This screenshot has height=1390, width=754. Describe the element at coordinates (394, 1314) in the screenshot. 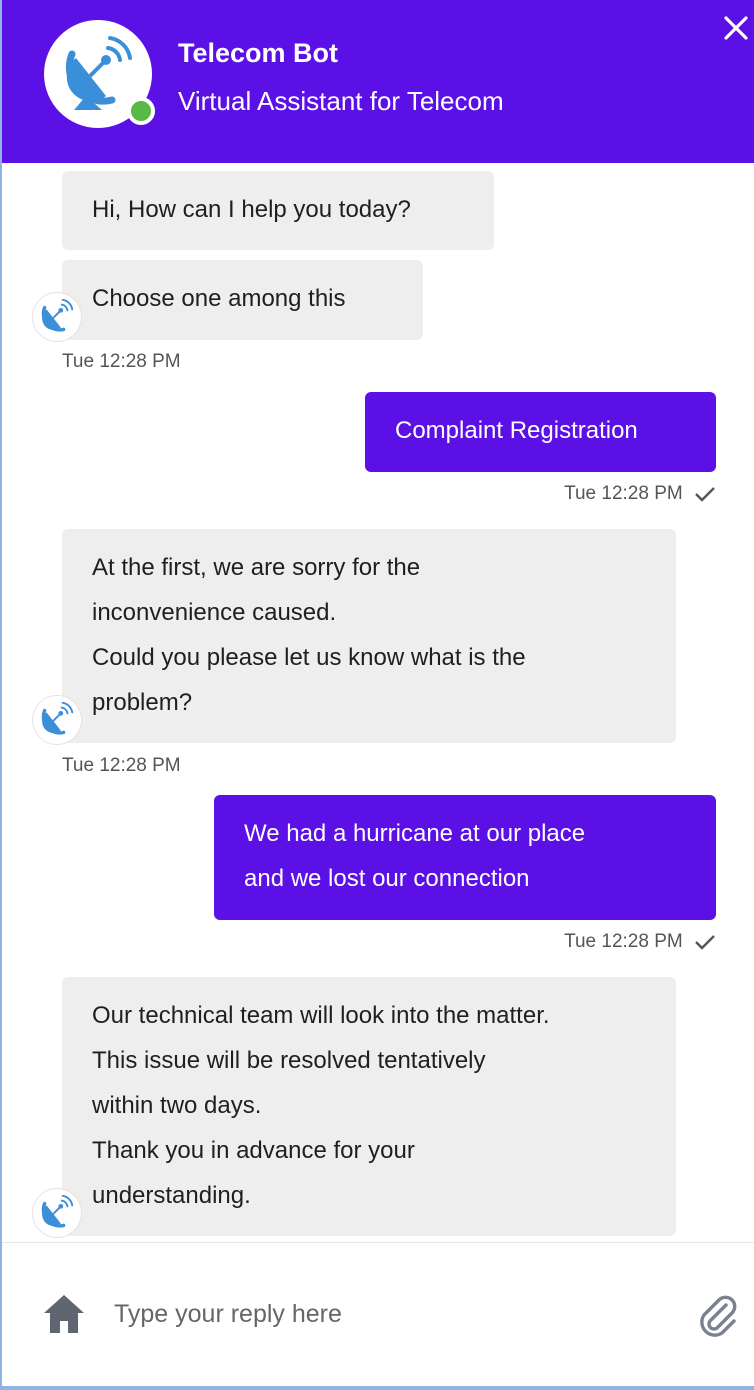

I see `reply-input` at that location.